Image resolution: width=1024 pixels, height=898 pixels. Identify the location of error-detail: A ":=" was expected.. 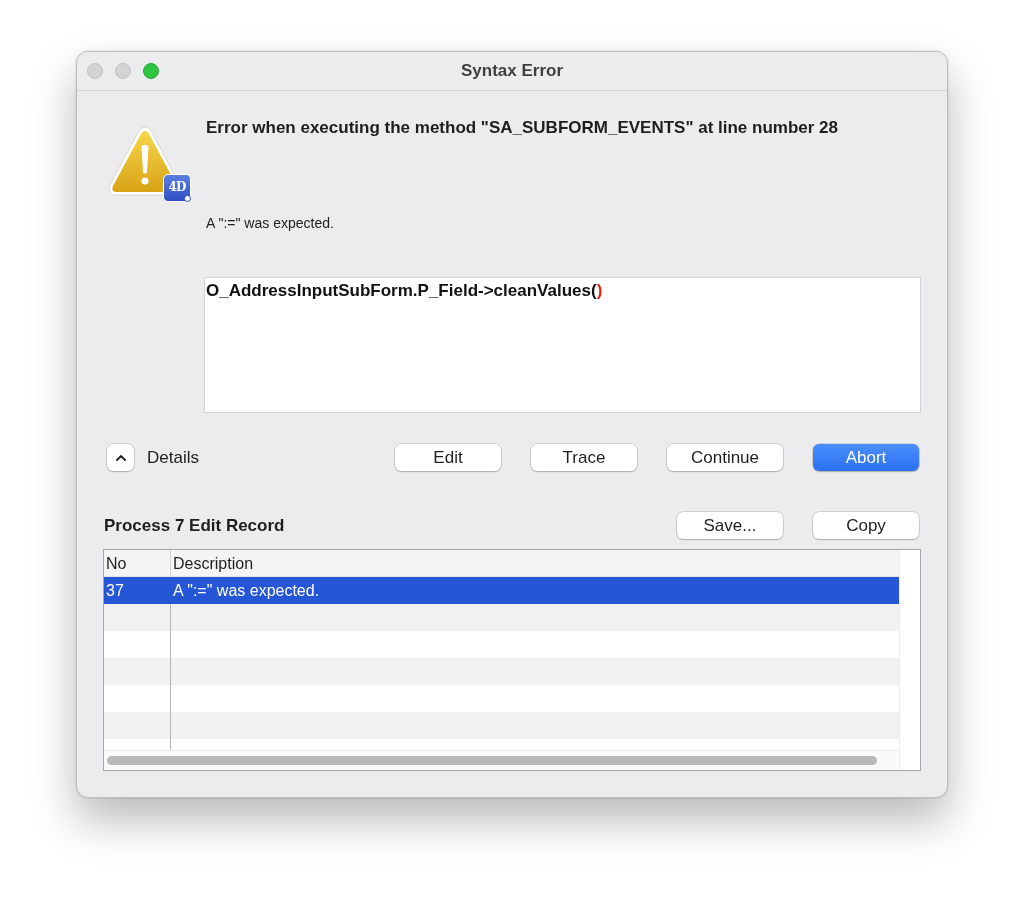
(270, 223).